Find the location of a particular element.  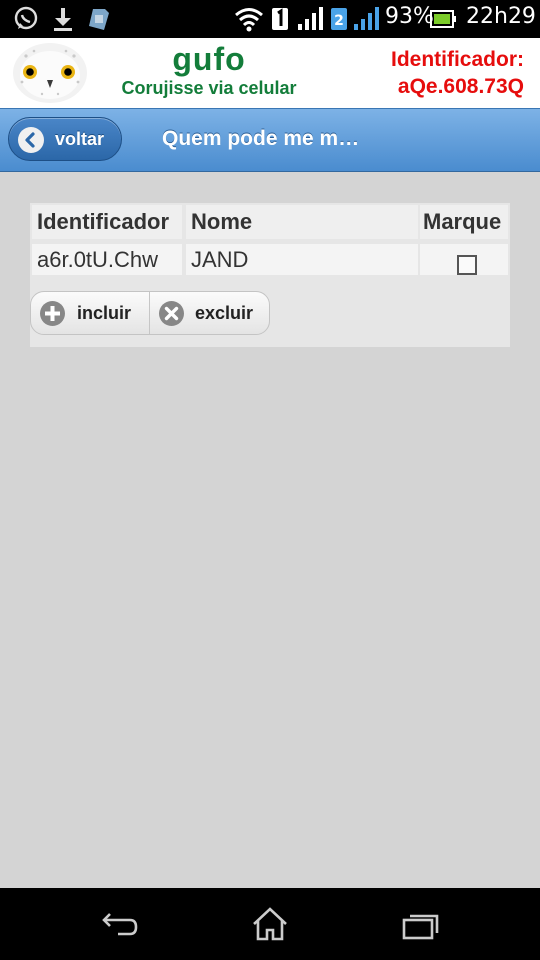

back-button-label: voltar is located at coordinates (80, 139).